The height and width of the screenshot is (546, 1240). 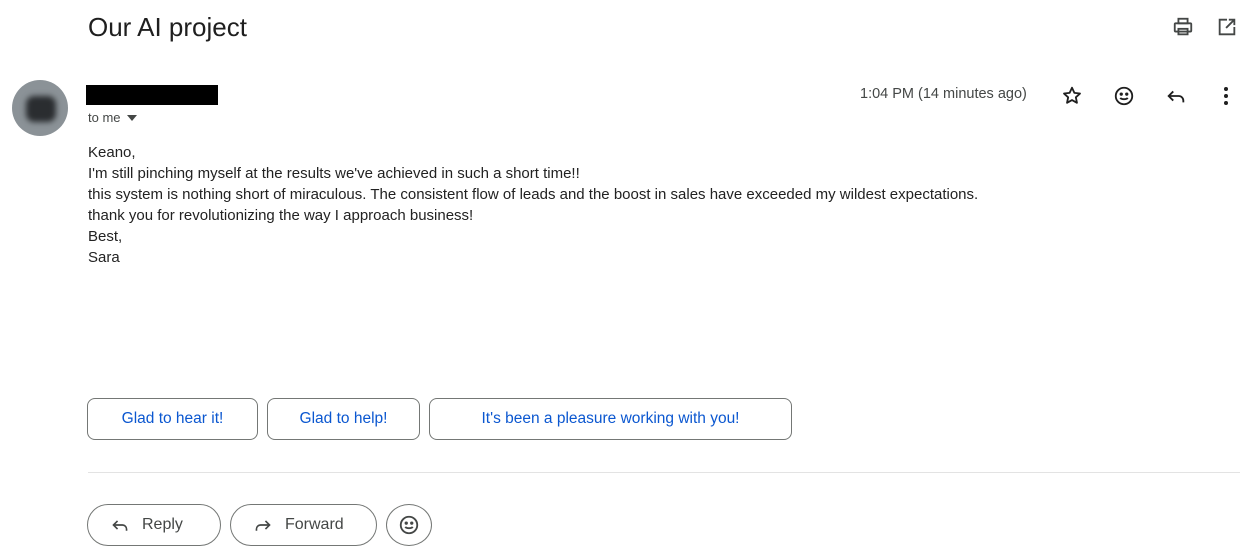 What do you see at coordinates (1072, 96) in the screenshot?
I see `star-icon` at bounding box center [1072, 96].